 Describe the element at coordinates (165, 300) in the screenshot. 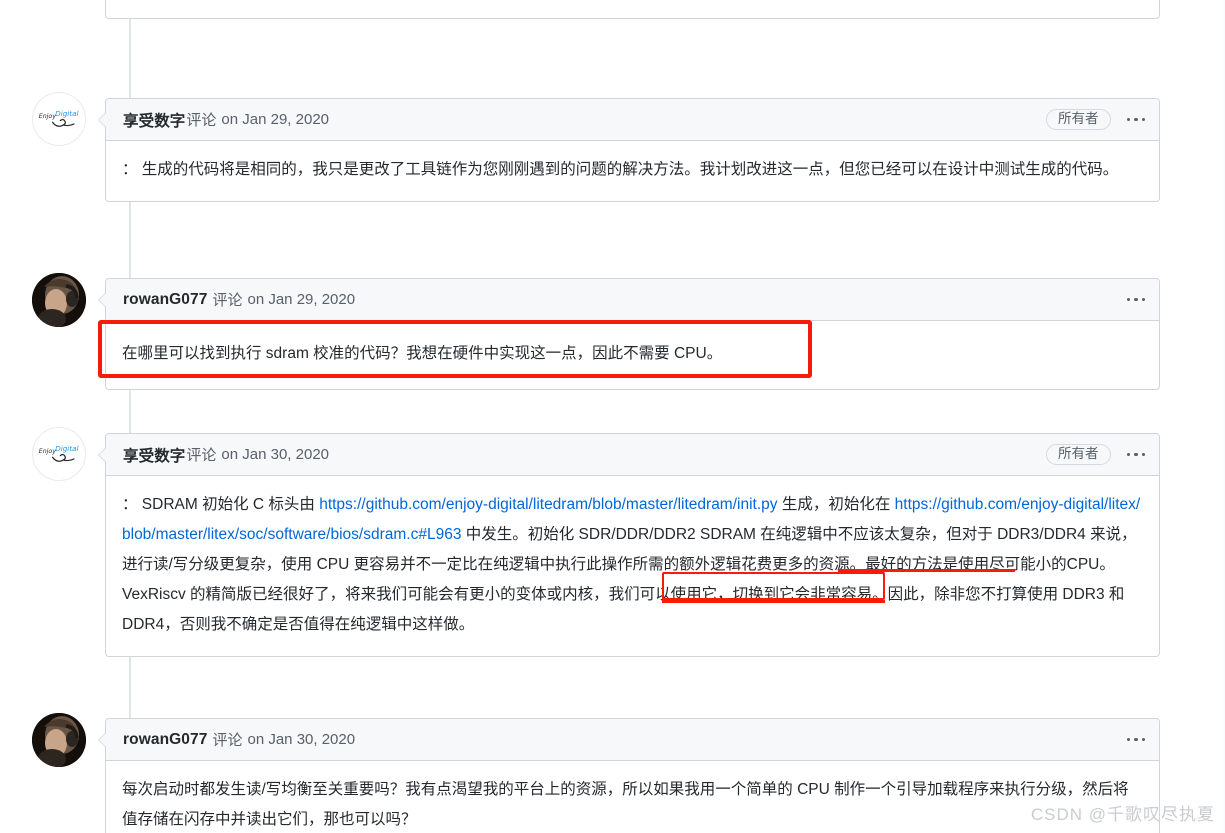

I see `comment-2-author: rowanG077` at that location.